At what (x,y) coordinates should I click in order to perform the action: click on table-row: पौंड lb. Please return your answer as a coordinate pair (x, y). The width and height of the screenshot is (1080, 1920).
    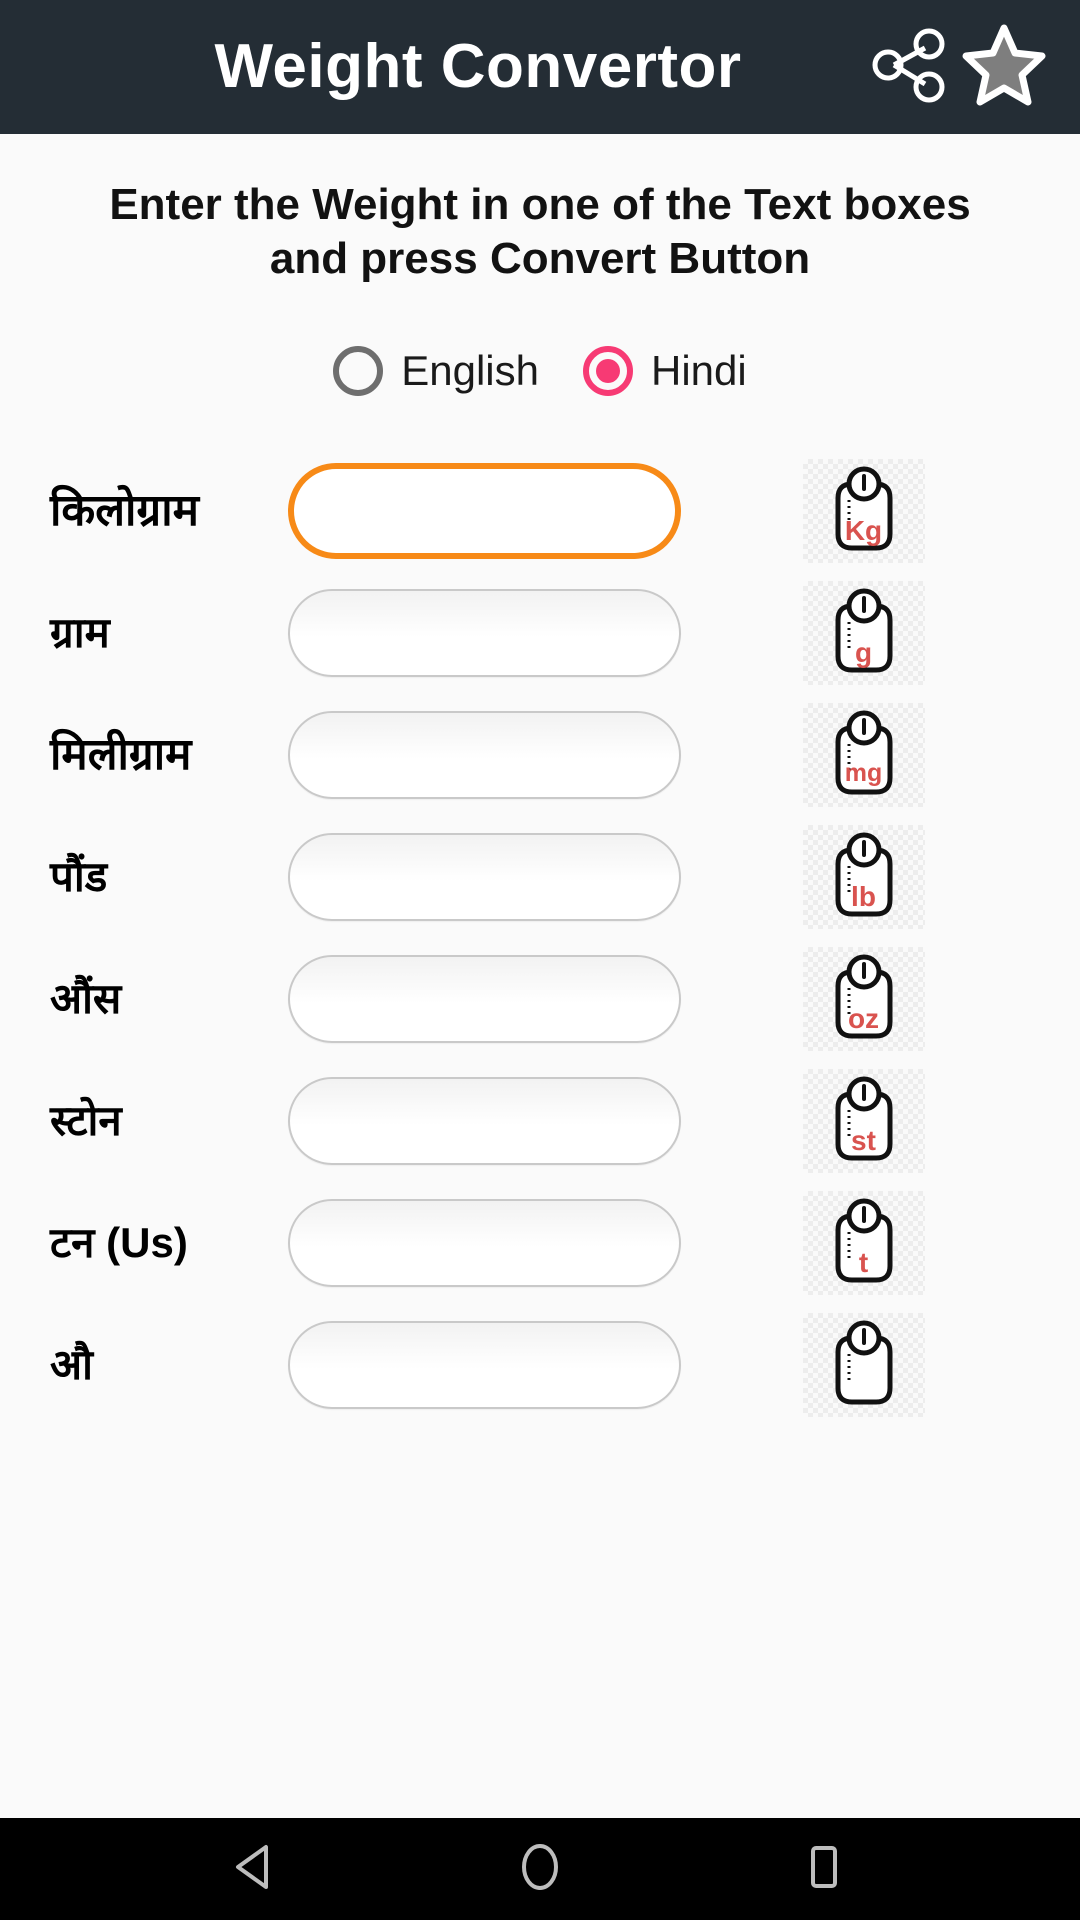
    Looking at the image, I should click on (540, 877).